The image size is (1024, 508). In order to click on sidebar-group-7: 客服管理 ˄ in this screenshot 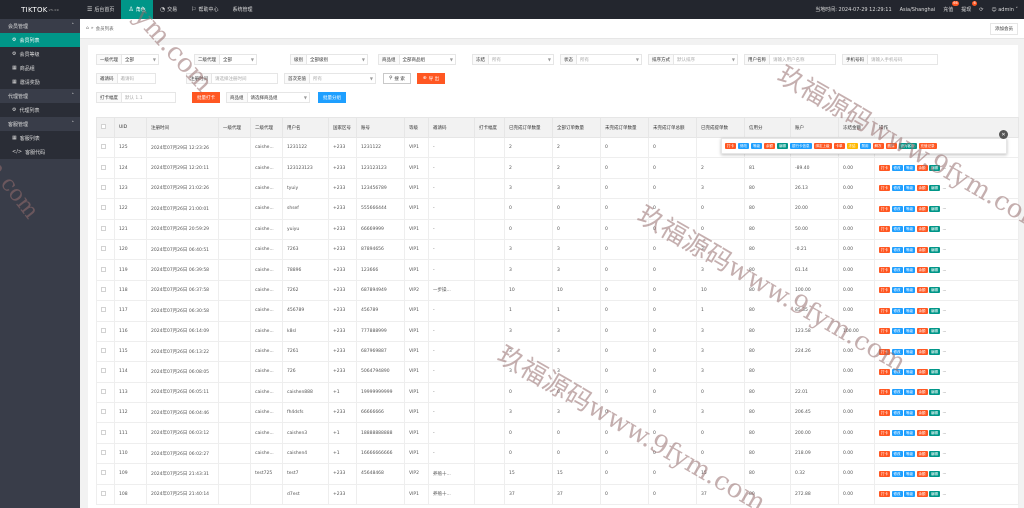, I will do `click(40, 124)`.